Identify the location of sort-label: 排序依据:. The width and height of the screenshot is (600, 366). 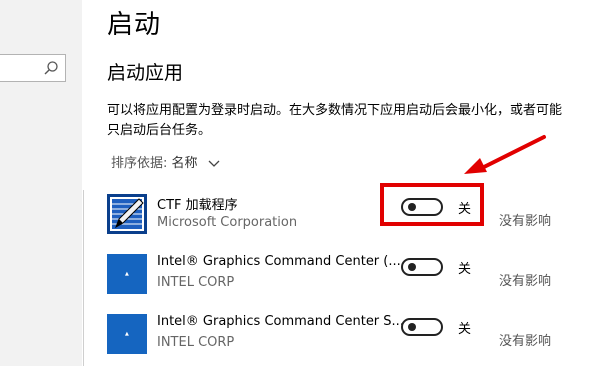
(141, 163).